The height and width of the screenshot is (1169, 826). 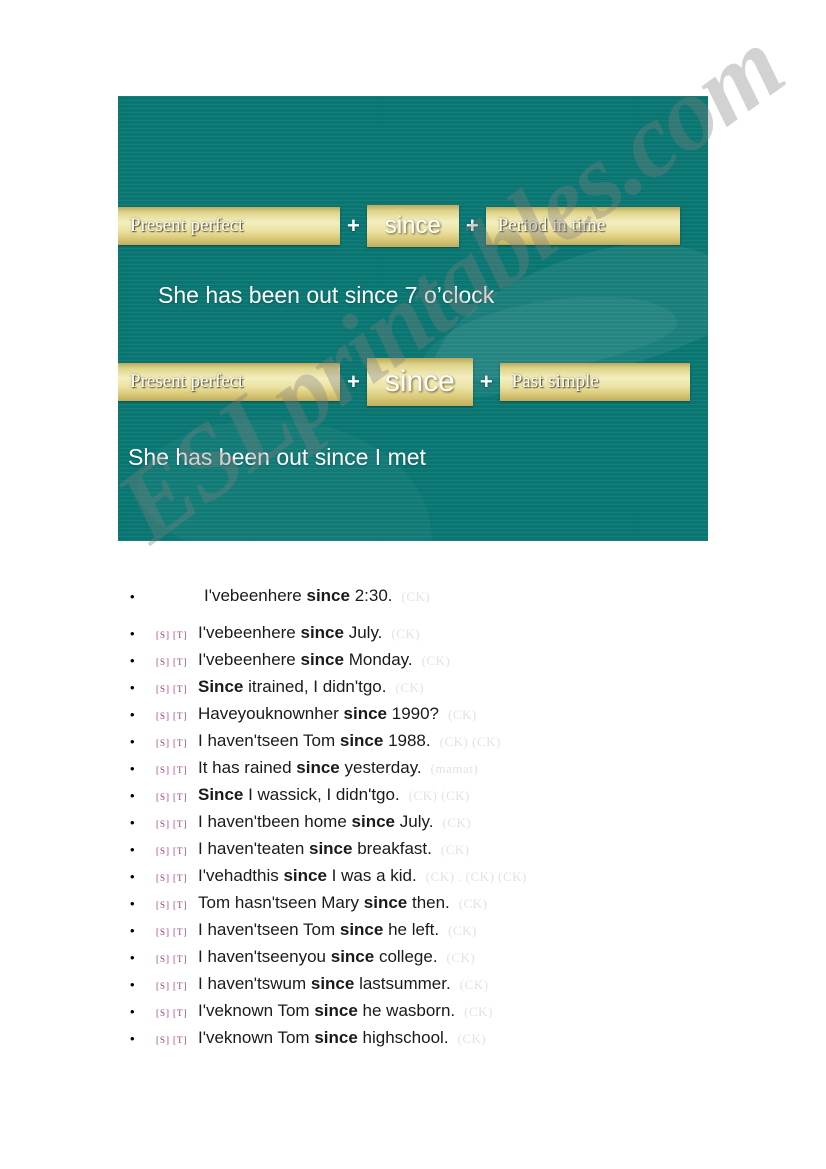 What do you see at coordinates (353, 225) in the screenshot?
I see `plus-operator: +` at bounding box center [353, 225].